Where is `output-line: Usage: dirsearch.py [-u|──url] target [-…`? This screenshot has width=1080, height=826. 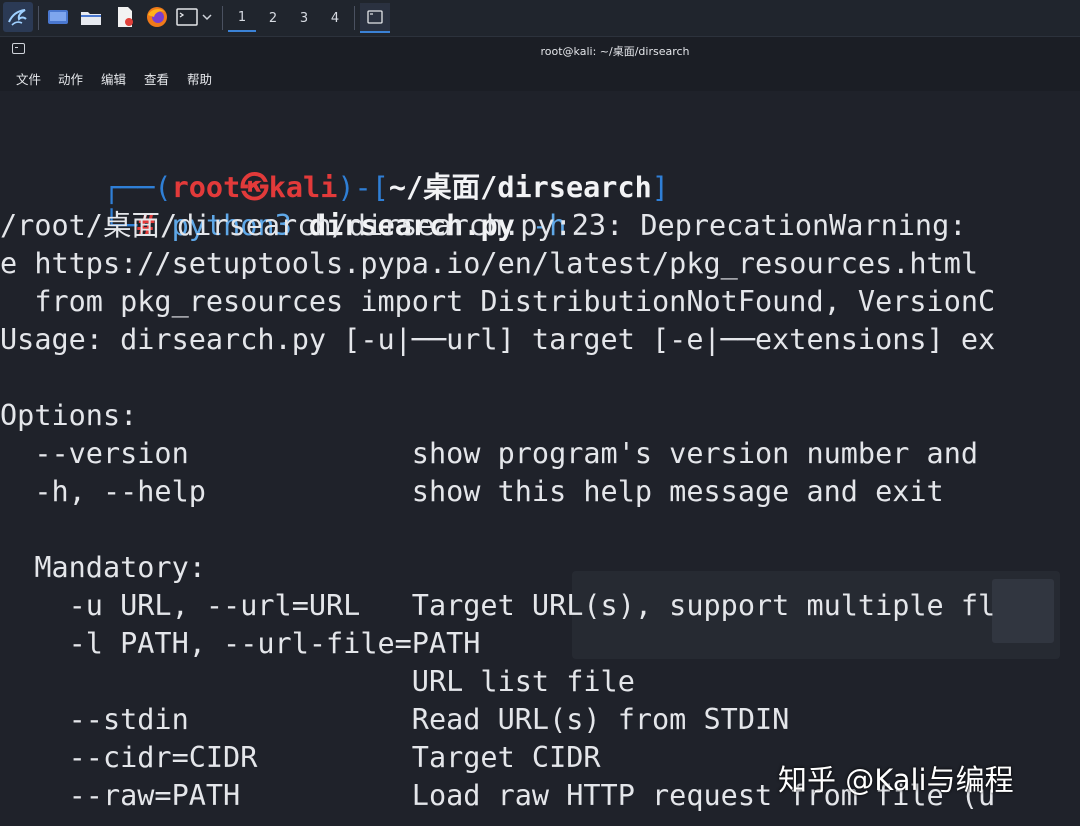
output-line: Usage: dirsearch.py [-u|──url] target [-… is located at coordinates (498, 339).